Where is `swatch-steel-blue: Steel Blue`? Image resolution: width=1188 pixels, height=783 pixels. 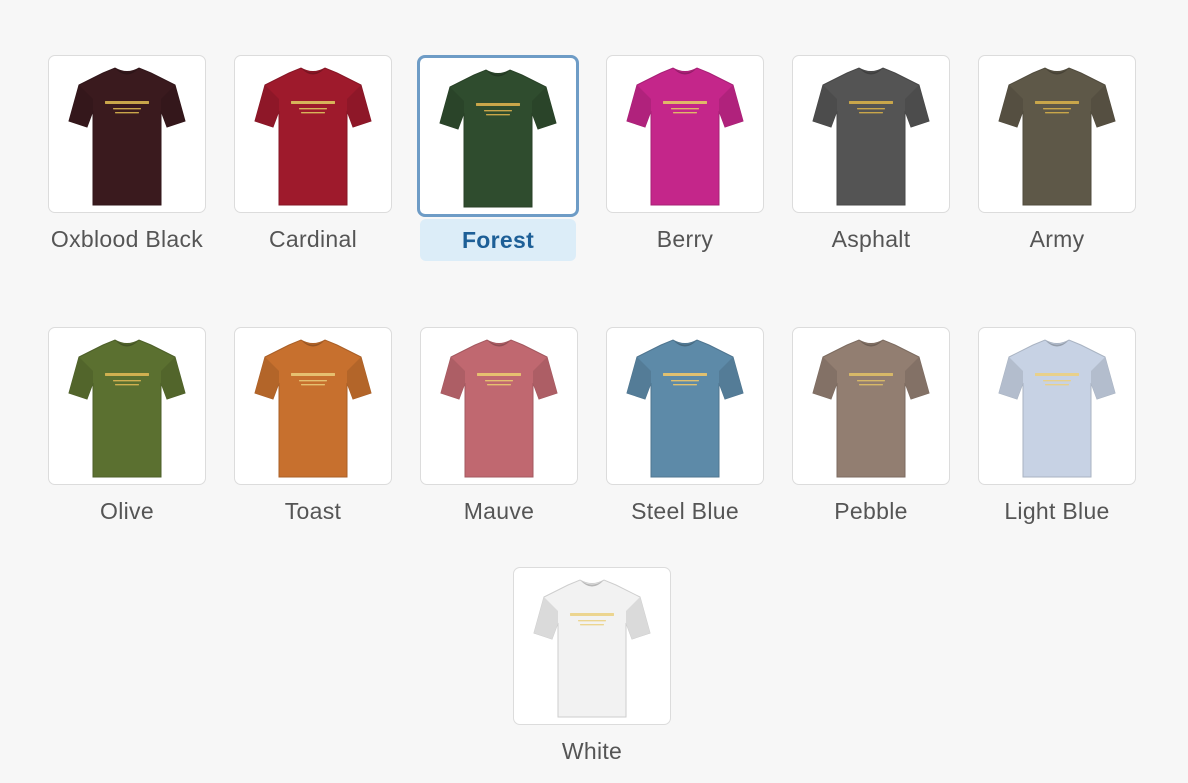
swatch-steel-blue: Steel Blue is located at coordinates (685, 428).